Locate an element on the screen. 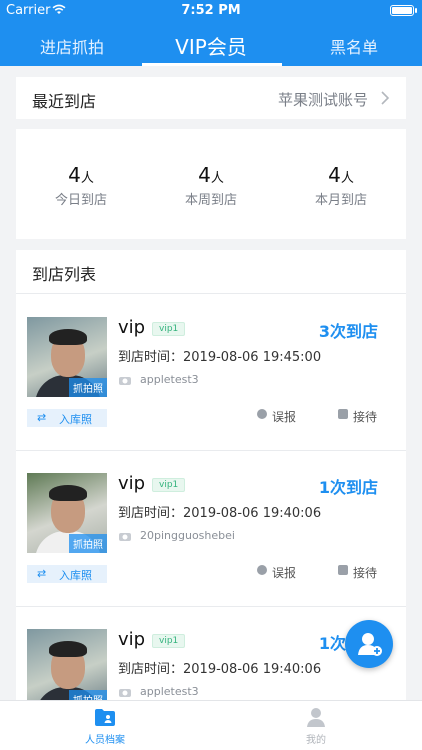 Image resolution: width=422 pixels, height=750 pixels. top-bar: Carrier 7:52 PM 进店抓拍 VIP会员 黑名单 is located at coordinates (211, 33).